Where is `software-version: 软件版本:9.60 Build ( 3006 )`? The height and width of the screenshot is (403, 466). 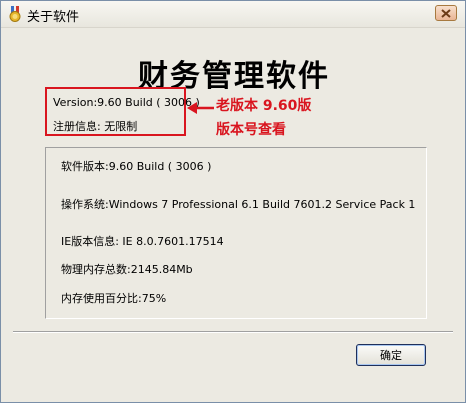 software-version: 软件版本:9.60 Build ( 3006 ) is located at coordinates (136, 166).